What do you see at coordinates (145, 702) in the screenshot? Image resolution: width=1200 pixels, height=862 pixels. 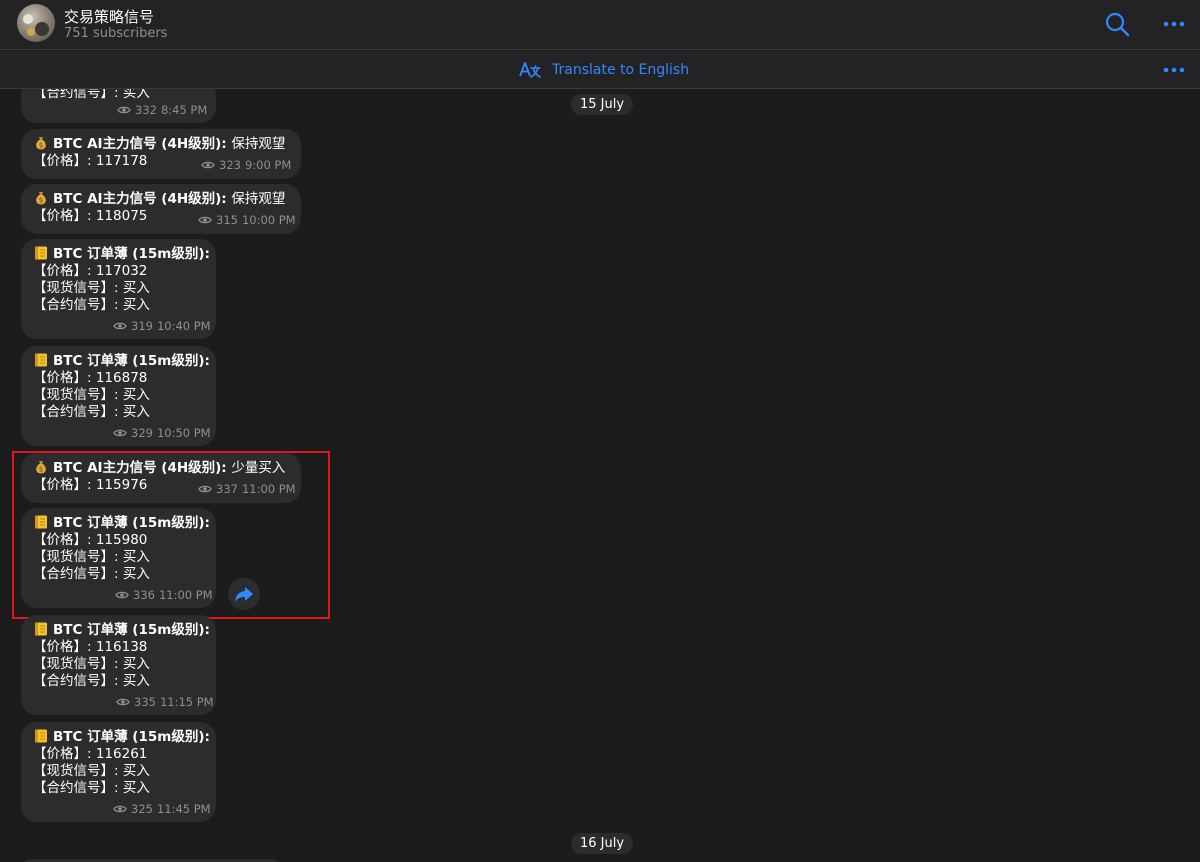 I see `view-count: 335` at bounding box center [145, 702].